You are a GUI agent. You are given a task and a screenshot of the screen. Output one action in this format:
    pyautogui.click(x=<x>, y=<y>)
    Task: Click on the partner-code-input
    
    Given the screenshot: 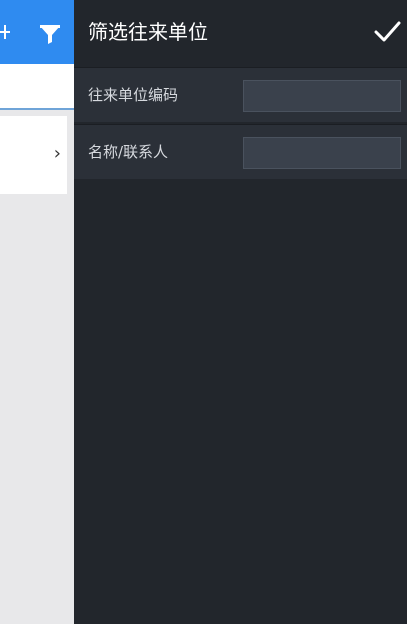 What is the action you would take?
    pyautogui.click(x=322, y=96)
    